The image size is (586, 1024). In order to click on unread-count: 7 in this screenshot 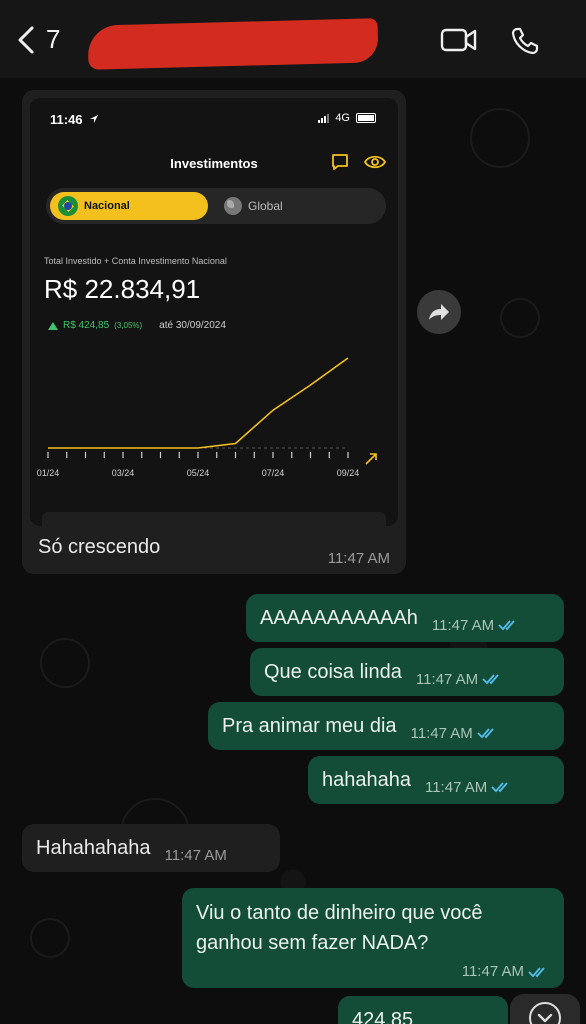, I will do `click(53, 39)`.